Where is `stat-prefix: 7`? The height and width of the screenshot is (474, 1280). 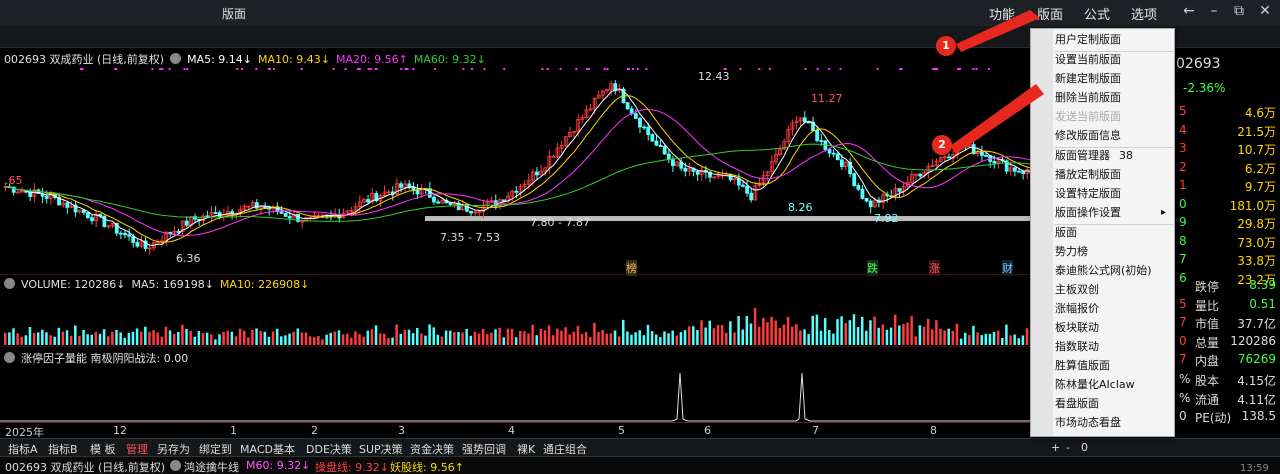 stat-prefix: 7 is located at coordinates (1183, 322).